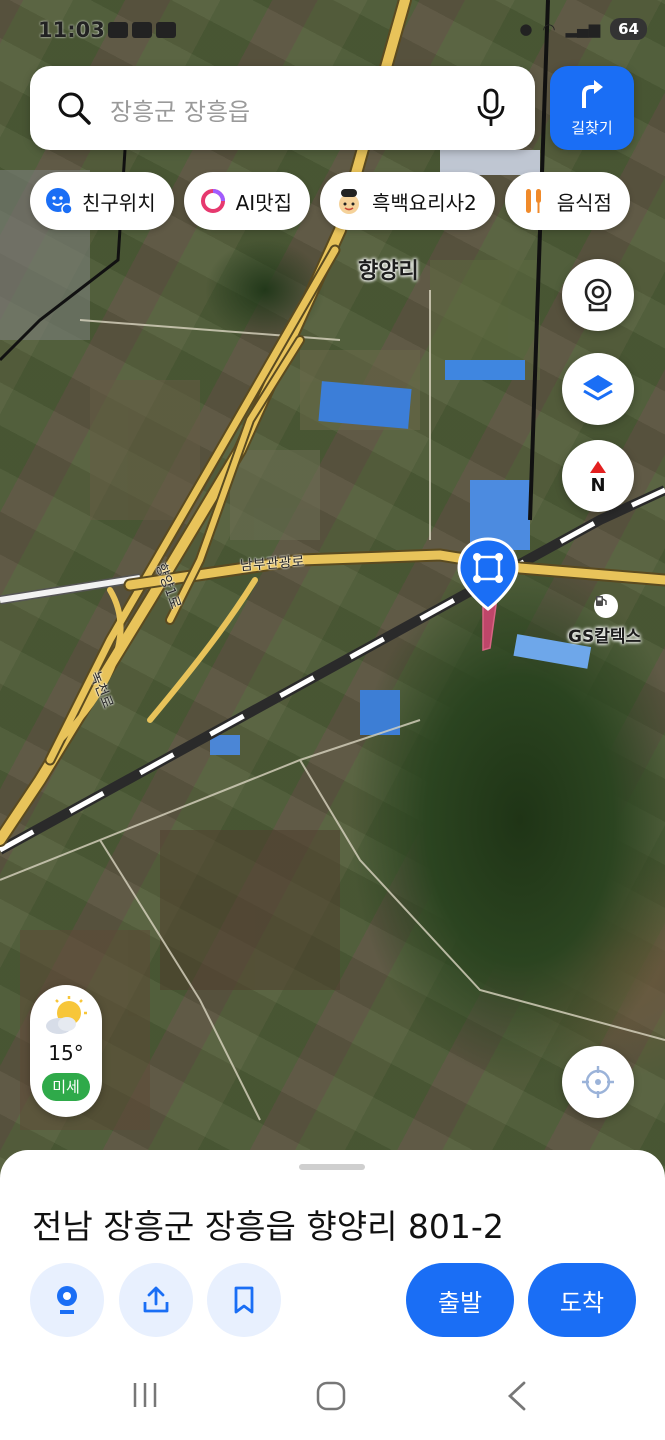 The height and width of the screenshot is (1440, 665). What do you see at coordinates (213, 201) in the screenshot?
I see `ai-ring-icon` at bounding box center [213, 201].